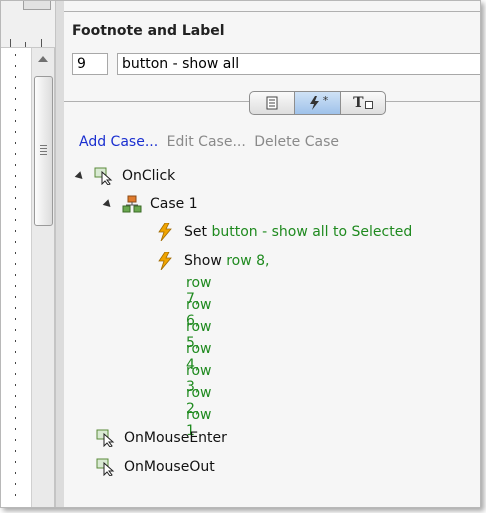 Image resolution: width=486 pixels, height=513 pixels. What do you see at coordinates (312, 232) in the screenshot?
I see `set-target: button - show all to Selected` at bounding box center [312, 232].